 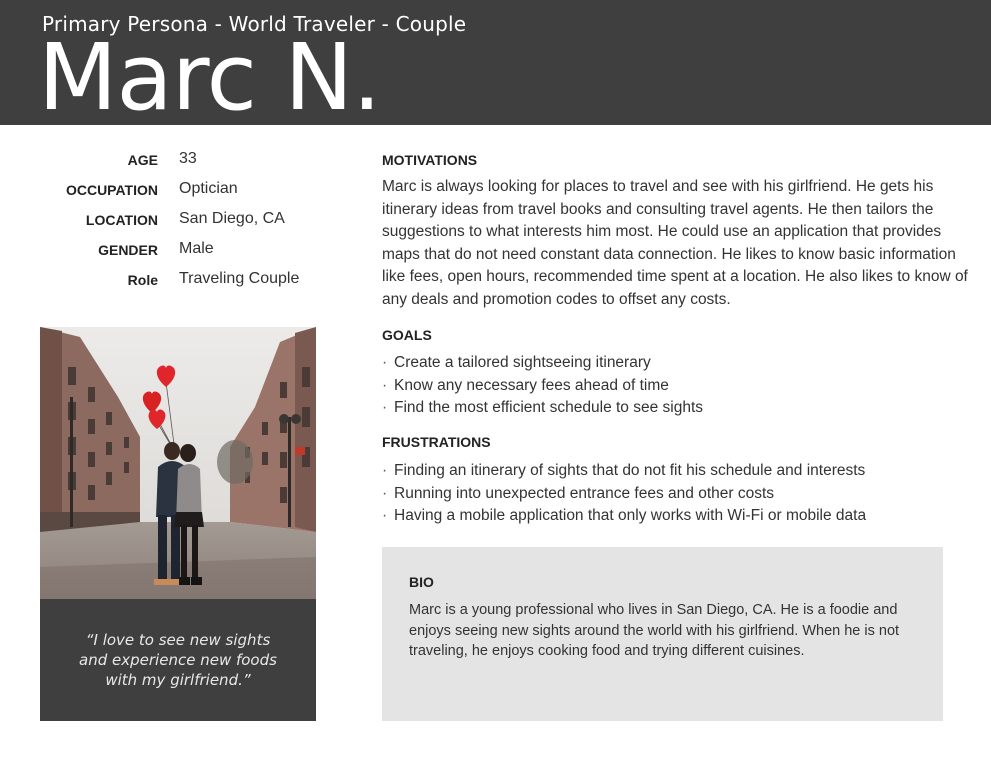 I want to click on detail-label: LOCATION, so click(x=121, y=220).